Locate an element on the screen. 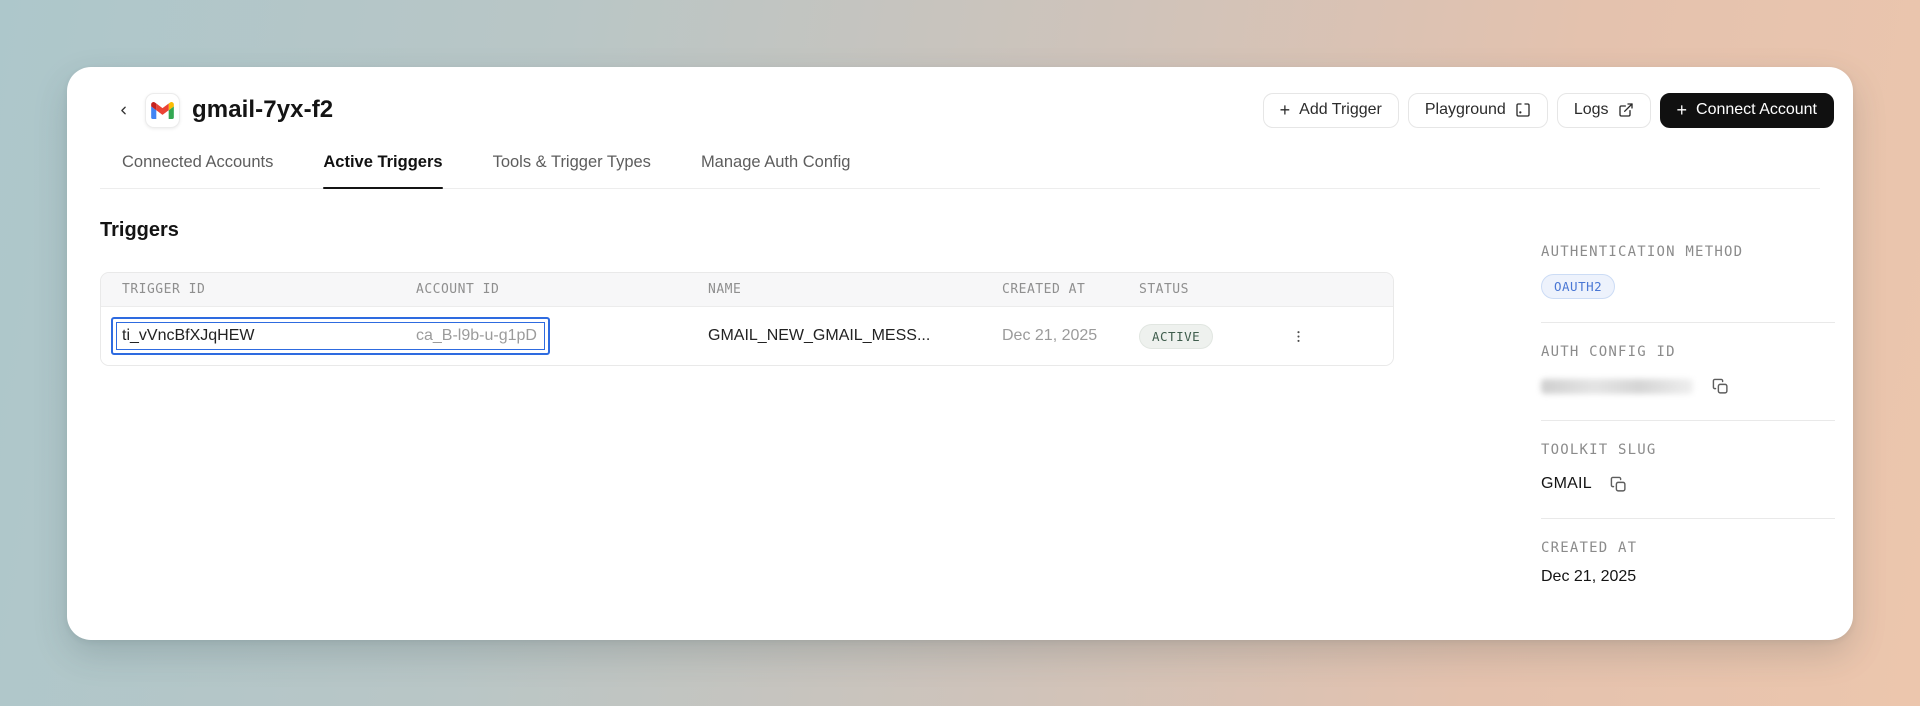  tab-manage-auth-config: Manage Auth Config is located at coordinates (776, 170).